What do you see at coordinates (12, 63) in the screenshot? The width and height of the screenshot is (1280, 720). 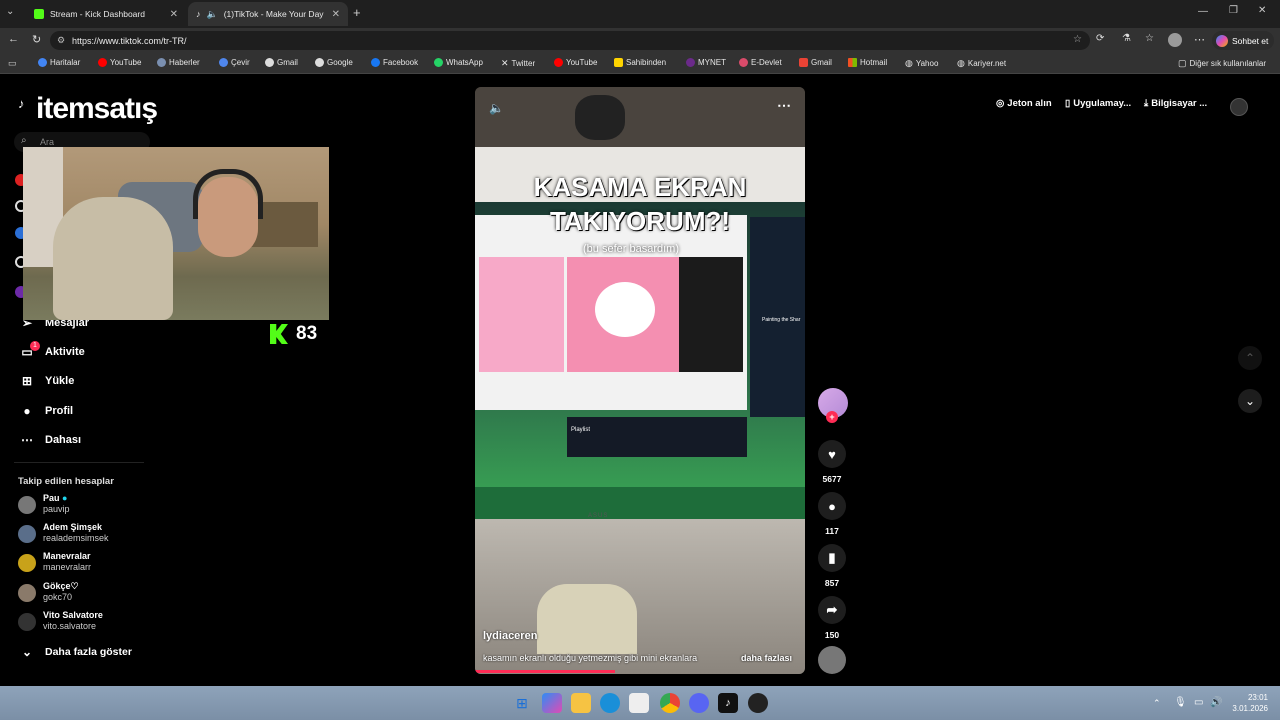 I see `collections-icon: ▭` at bounding box center [12, 63].